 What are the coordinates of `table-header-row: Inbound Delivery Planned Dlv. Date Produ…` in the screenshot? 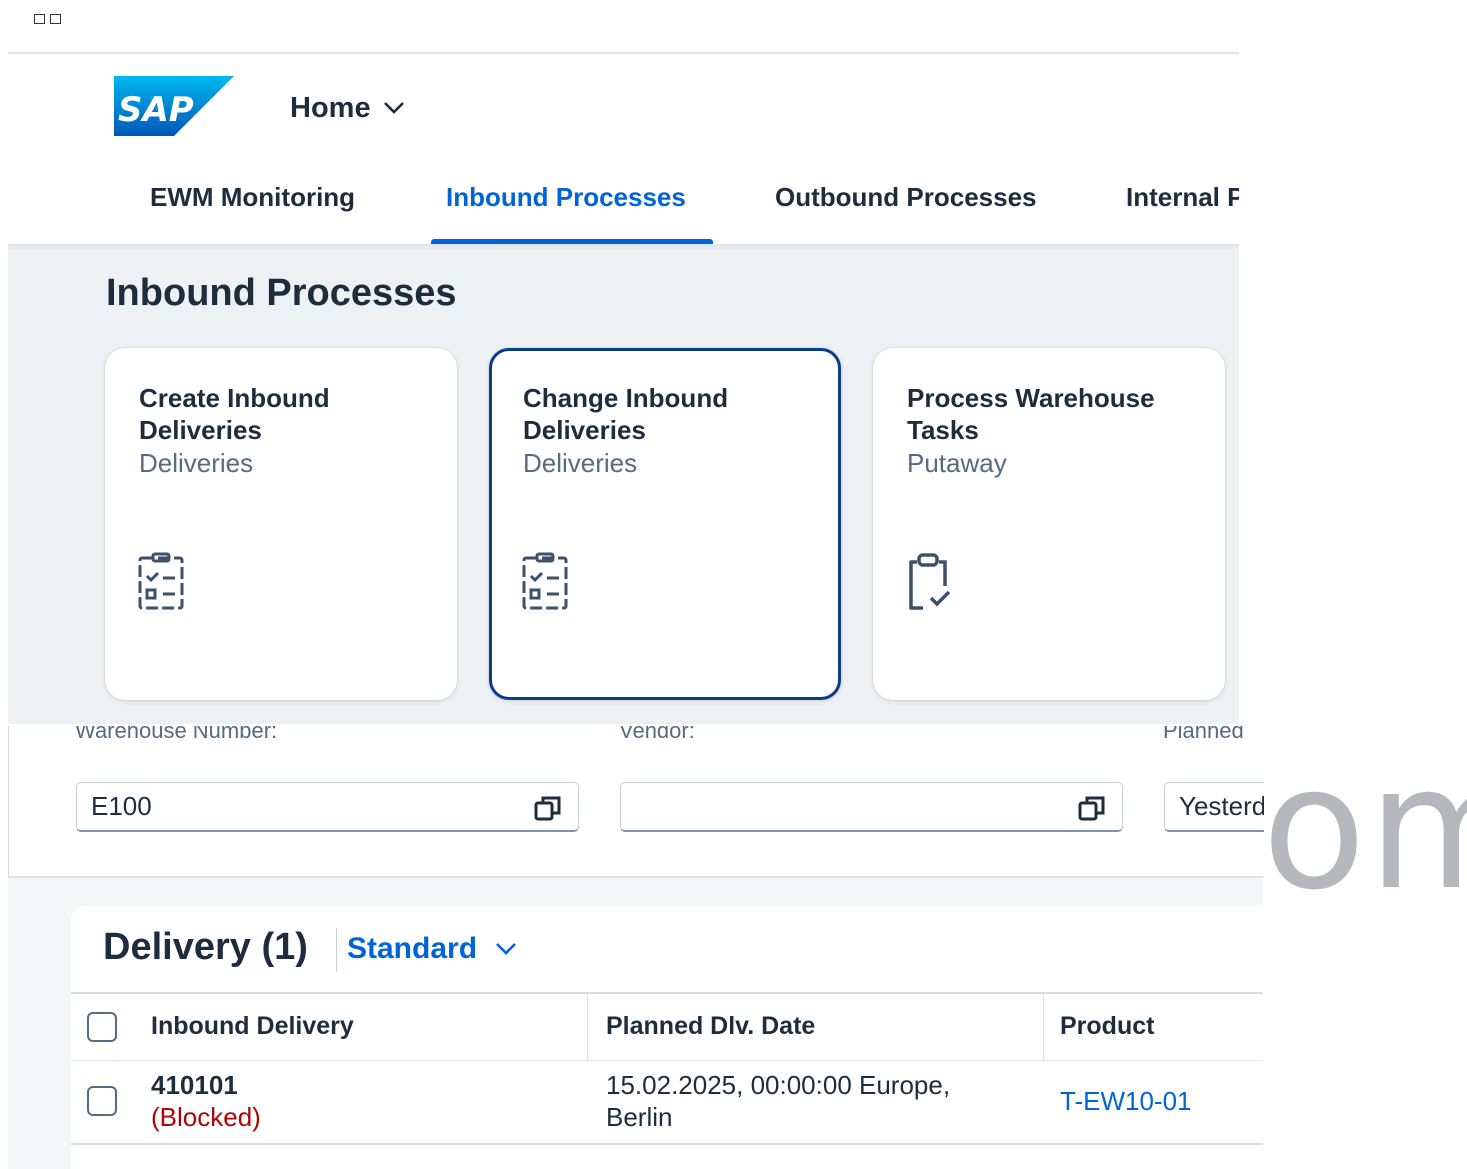 It's located at (667, 1026).